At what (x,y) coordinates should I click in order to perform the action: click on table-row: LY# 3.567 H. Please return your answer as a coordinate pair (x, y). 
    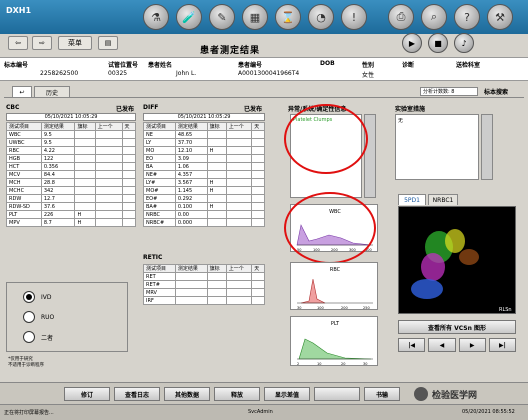
    Looking at the image, I should click on (204, 182).